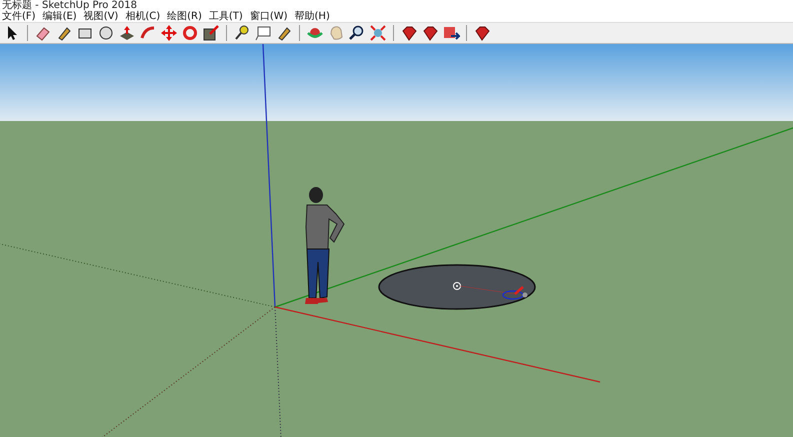 This screenshot has height=437, width=793. Describe the element at coordinates (169, 33) in the screenshot. I see `move-icon` at that location.